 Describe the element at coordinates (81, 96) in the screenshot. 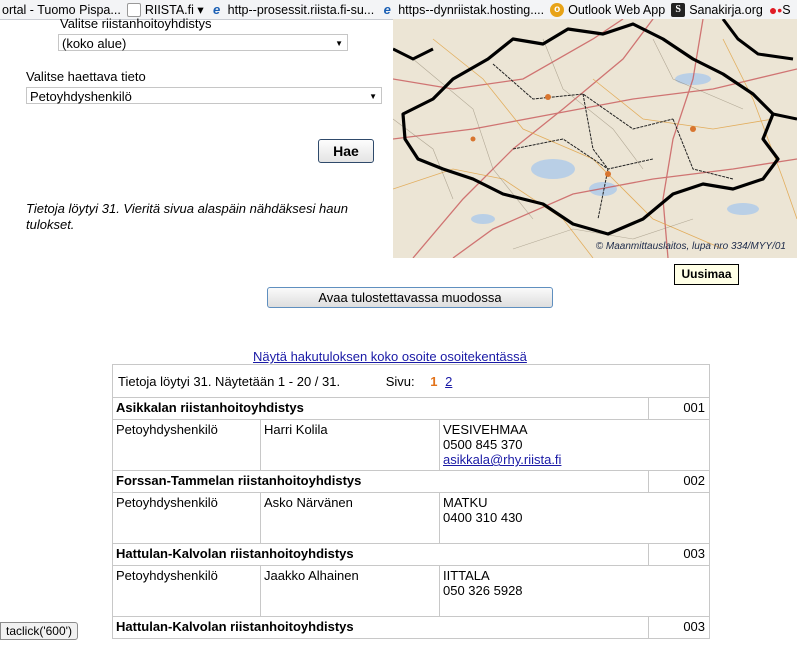

I see `field-select-value: Petoyhdyshenkilö` at that location.